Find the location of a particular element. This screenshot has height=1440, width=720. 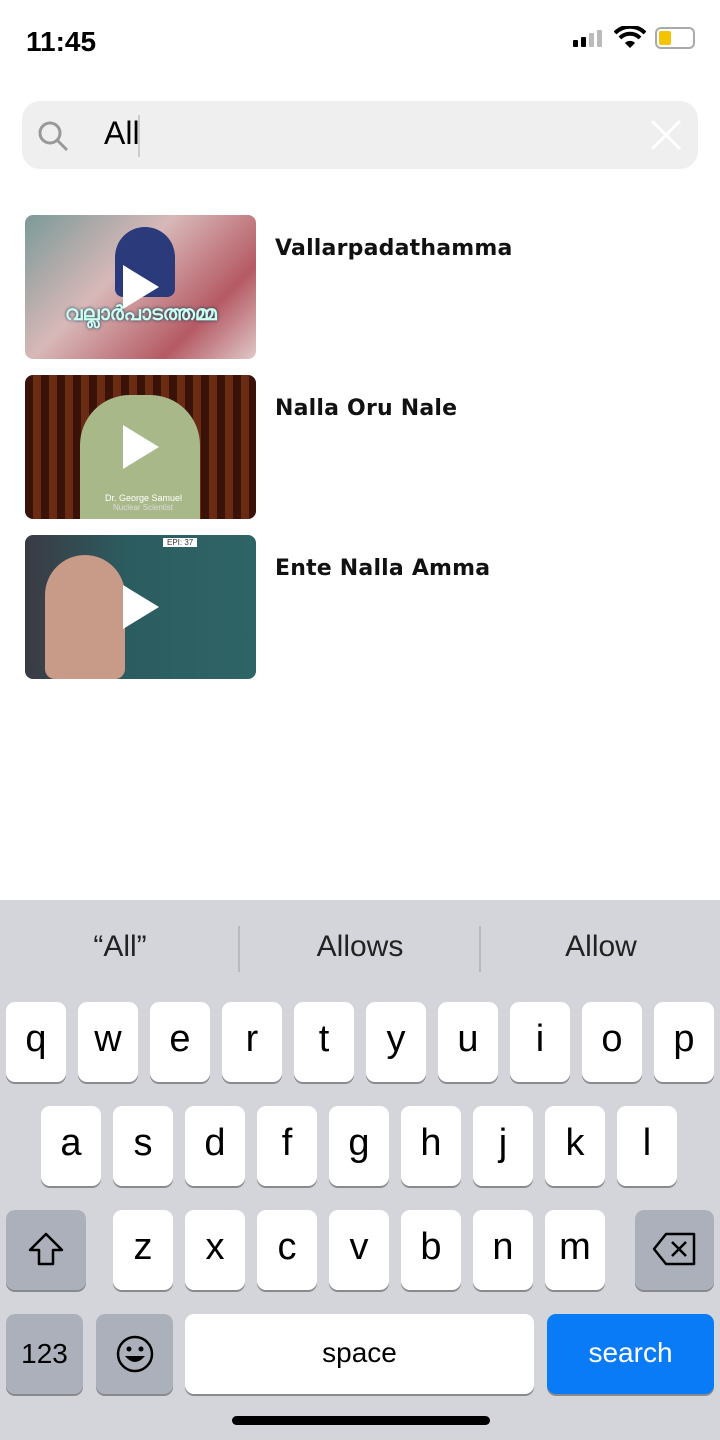

backspace-icon is located at coordinates (673, 1249).